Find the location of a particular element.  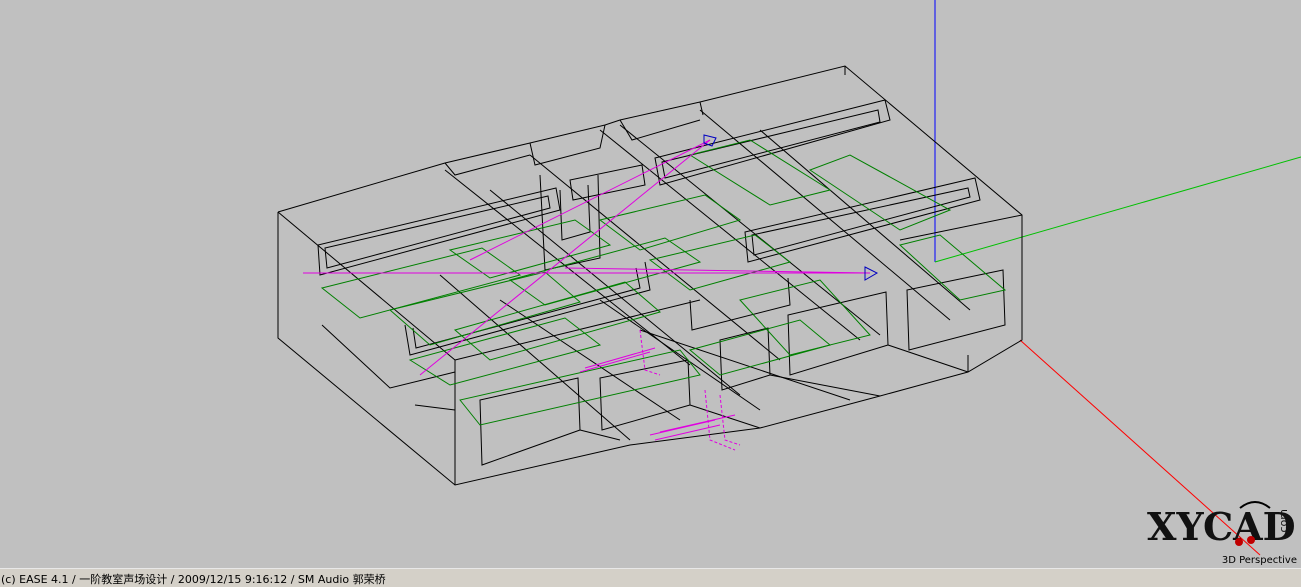

logo-text: XYCAD is located at coordinates (1221, 526).